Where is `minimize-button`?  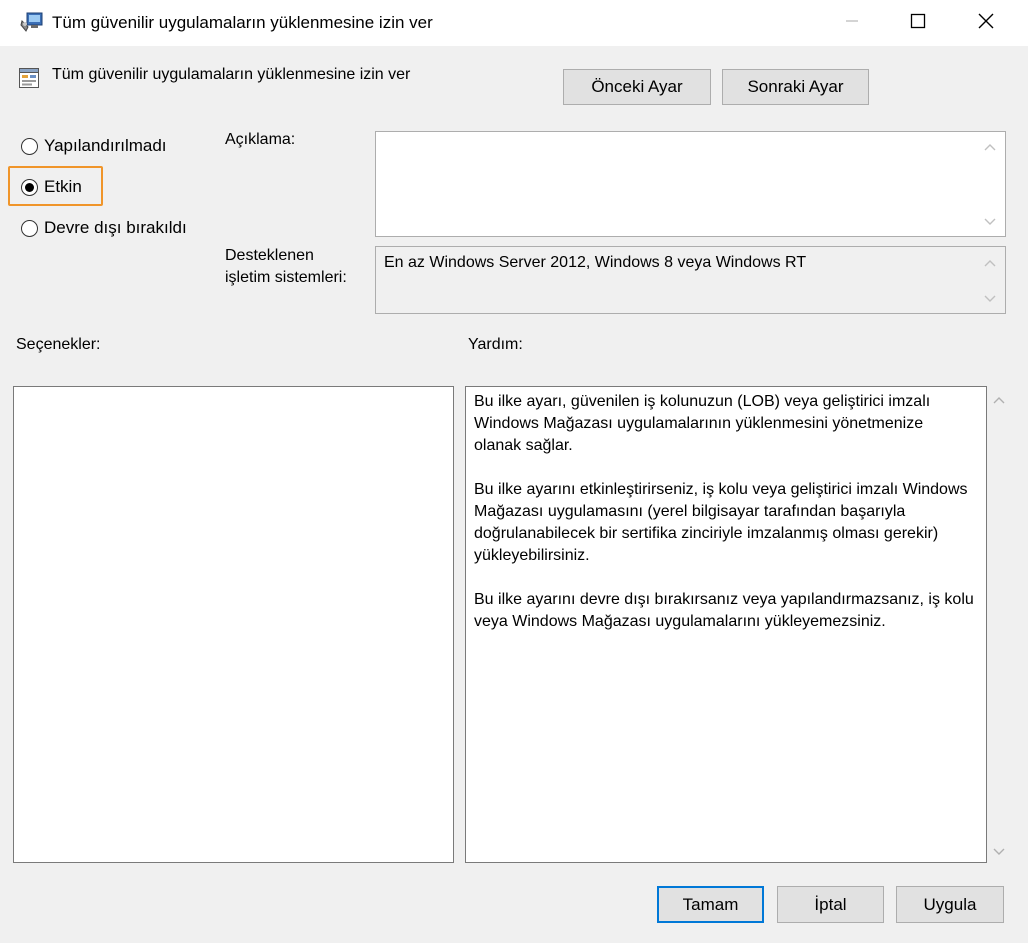
minimize-button is located at coordinates (852, 23).